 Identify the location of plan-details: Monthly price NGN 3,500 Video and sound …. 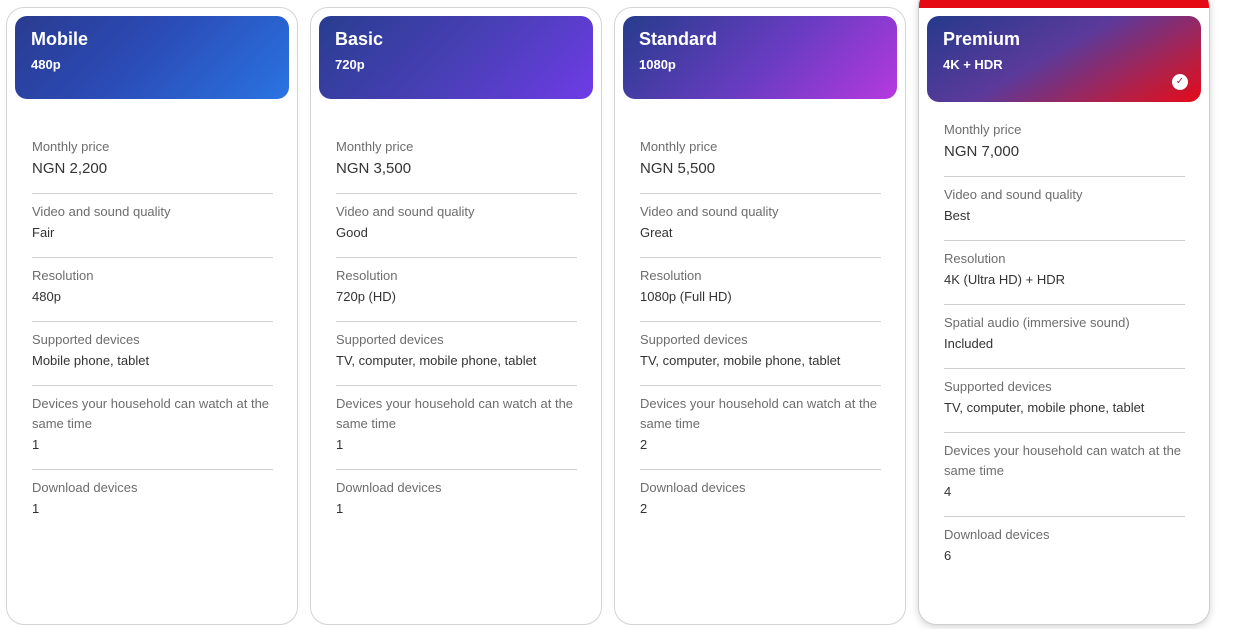
(456, 331).